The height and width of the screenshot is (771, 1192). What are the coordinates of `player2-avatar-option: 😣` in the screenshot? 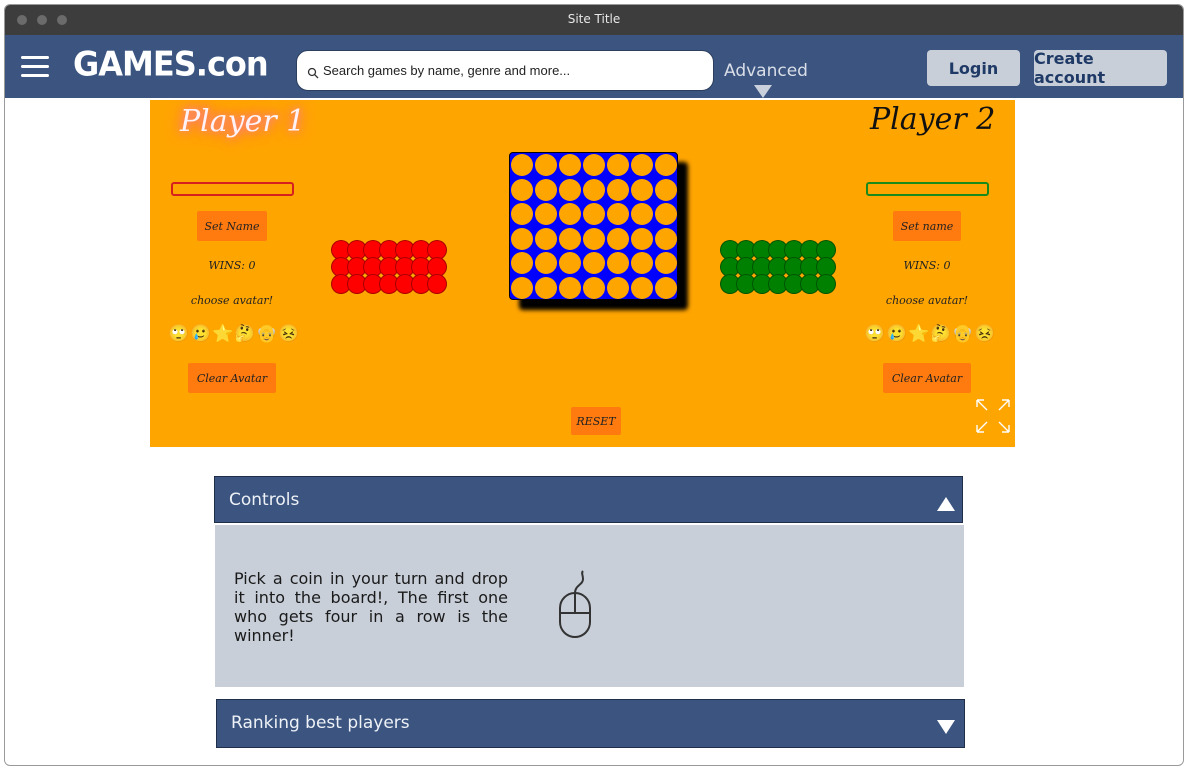 It's located at (984, 334).